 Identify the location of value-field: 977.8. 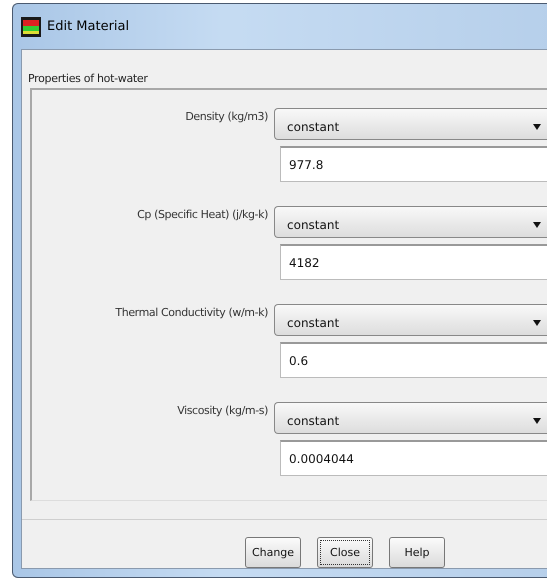
(413, 164).